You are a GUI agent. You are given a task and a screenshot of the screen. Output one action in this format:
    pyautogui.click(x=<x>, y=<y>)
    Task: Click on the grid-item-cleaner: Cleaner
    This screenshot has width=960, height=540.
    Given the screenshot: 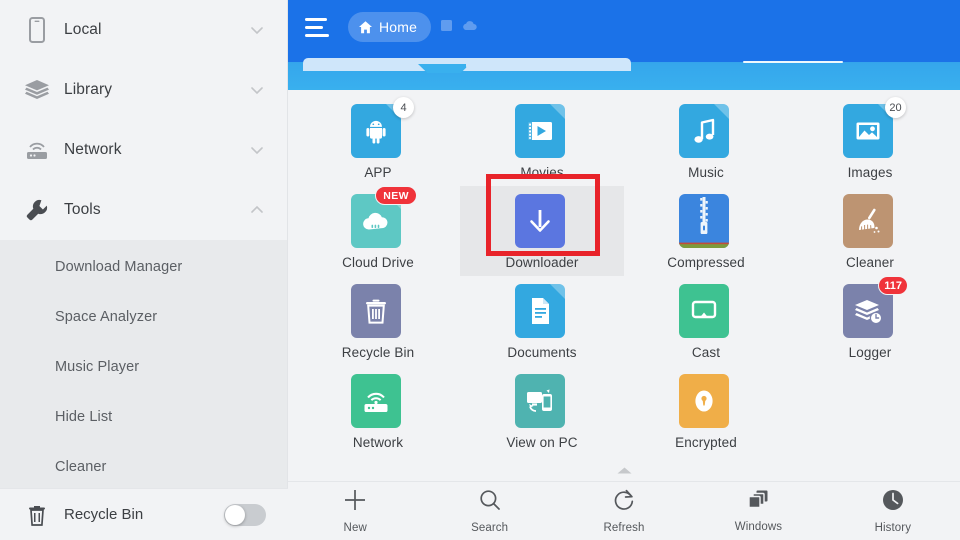 What is the action you would take?
    pyautogui.click(x=870, y=231)
    